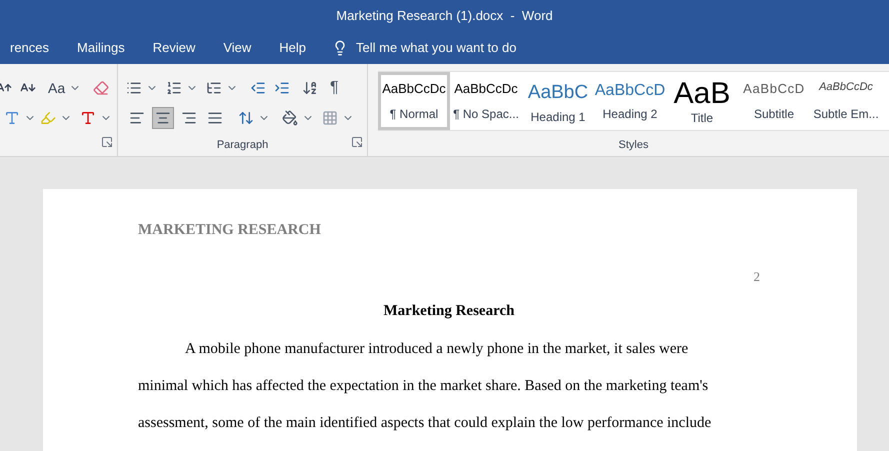  I want to click on increase-indent-icon, so click(282, 88).